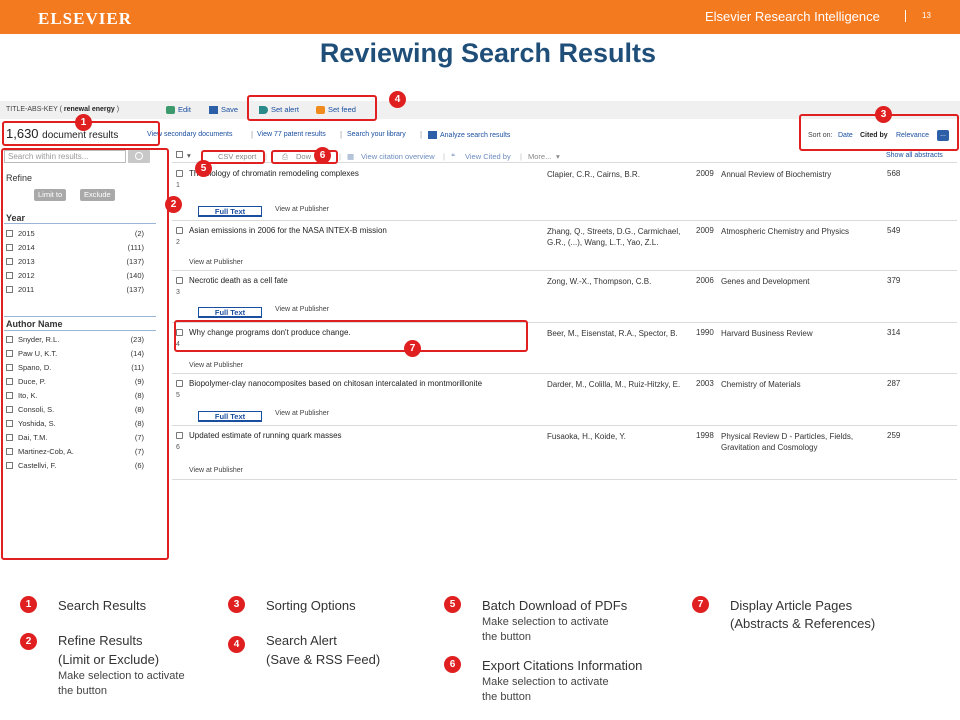 Image resolution: width=960 pixels, height=720 pixels. I want to click on select-all-checkbox, so click(179, 154).